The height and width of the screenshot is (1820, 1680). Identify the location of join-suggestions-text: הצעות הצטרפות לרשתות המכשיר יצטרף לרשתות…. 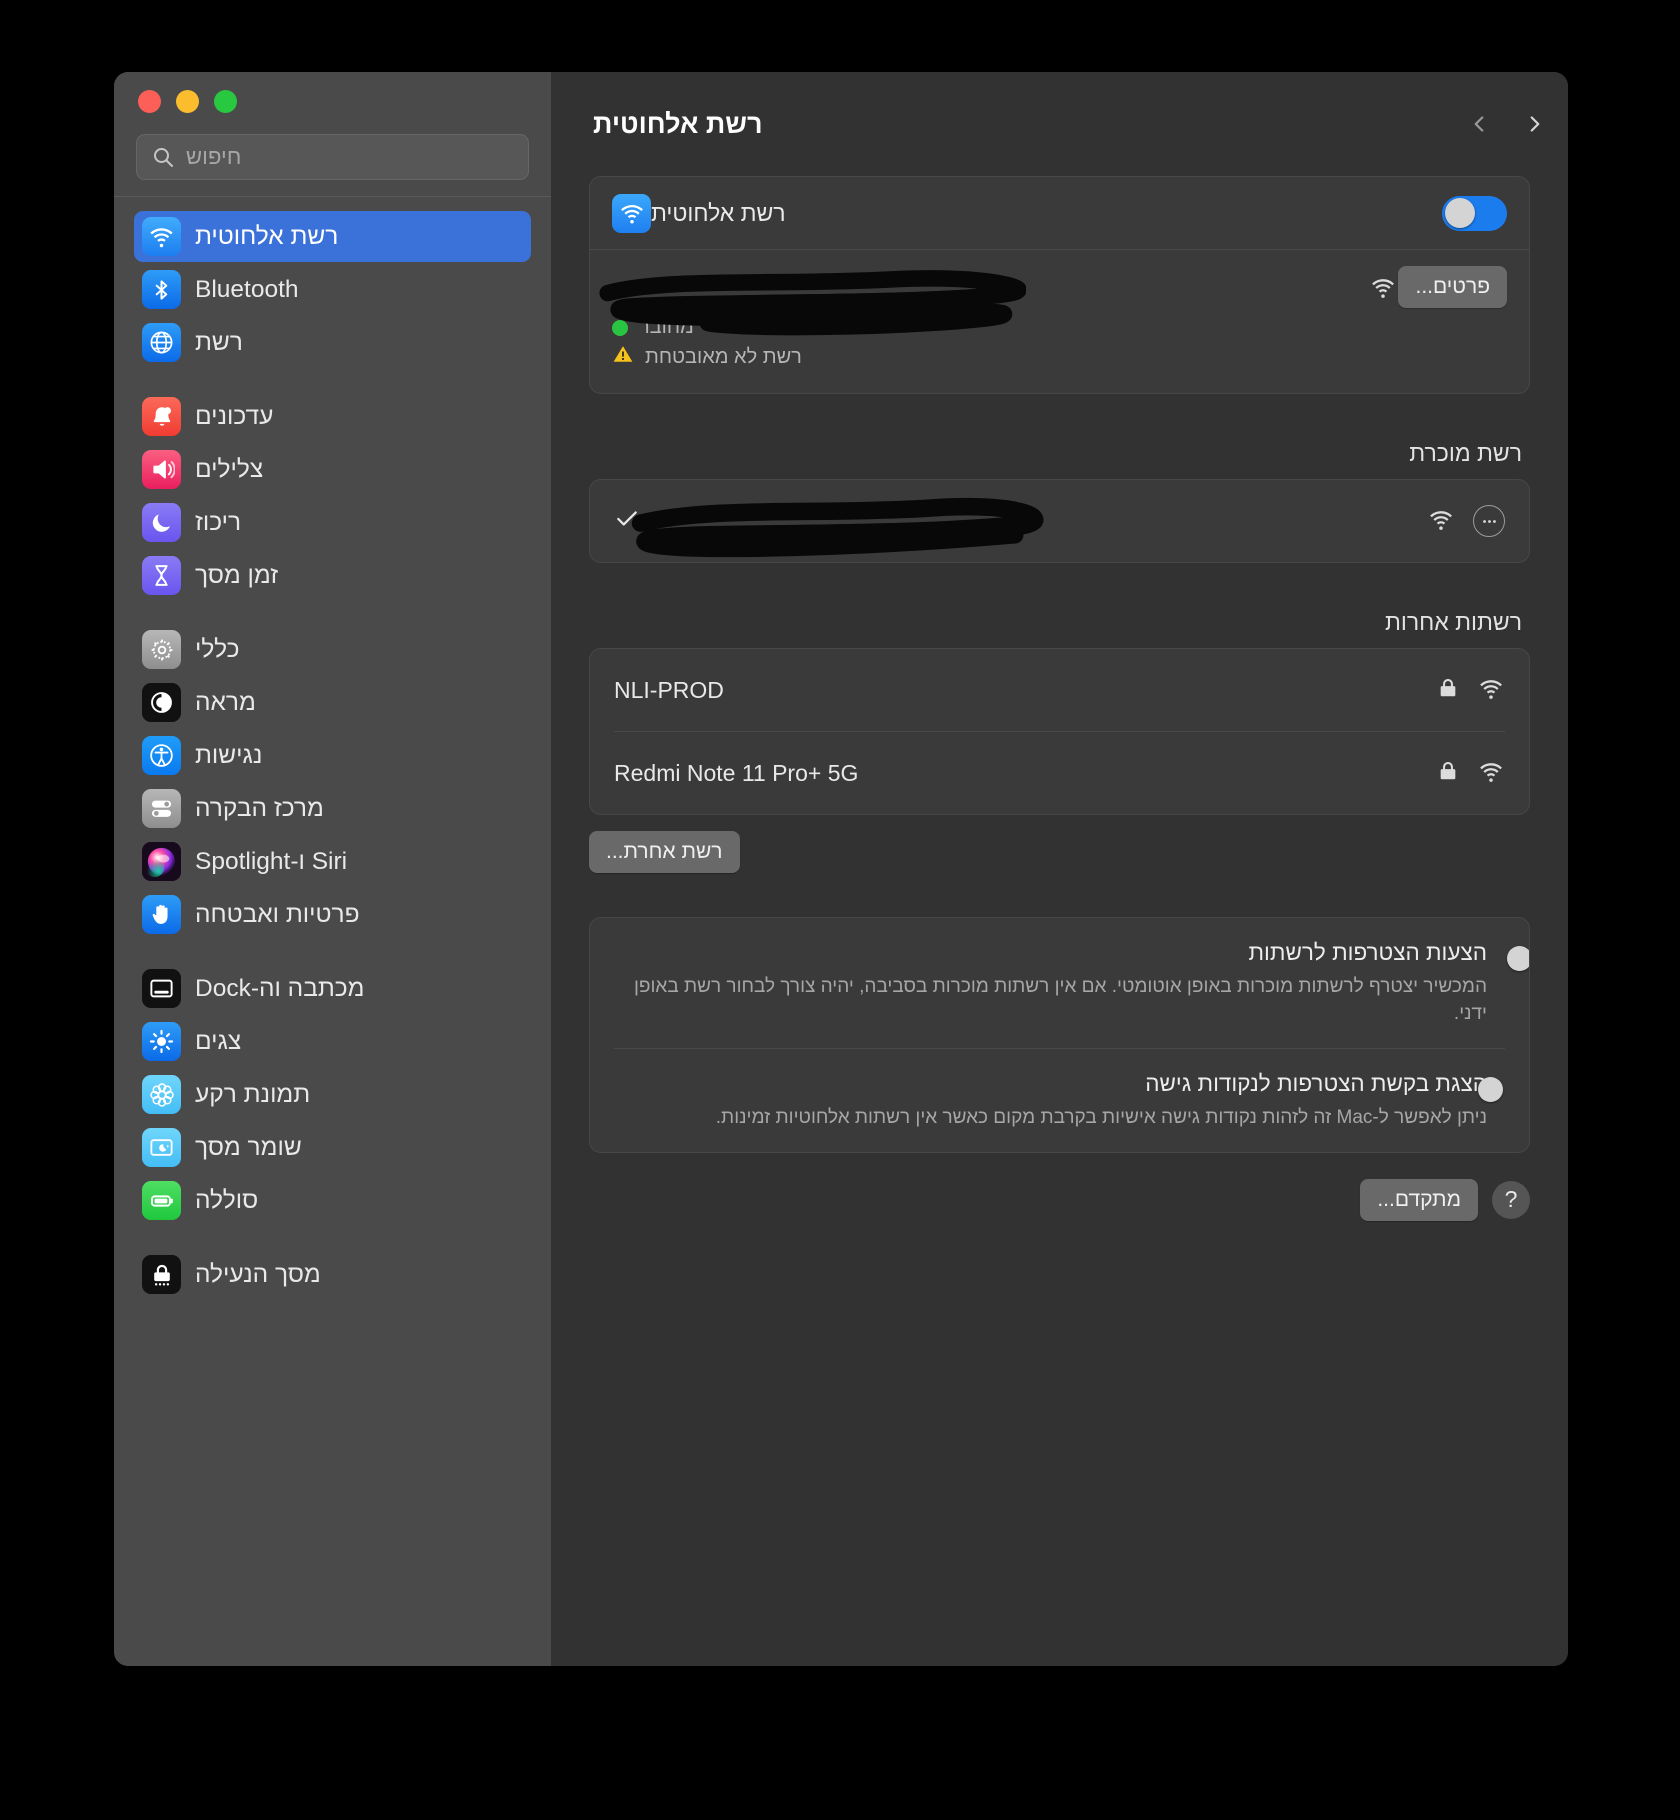
(1050, 984).